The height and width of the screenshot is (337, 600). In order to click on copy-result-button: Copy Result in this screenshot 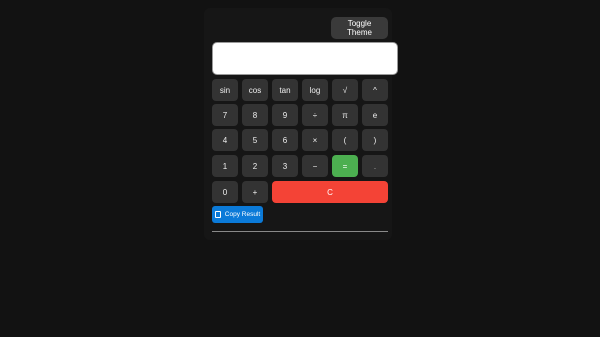, I will do `click(237, 214)`.